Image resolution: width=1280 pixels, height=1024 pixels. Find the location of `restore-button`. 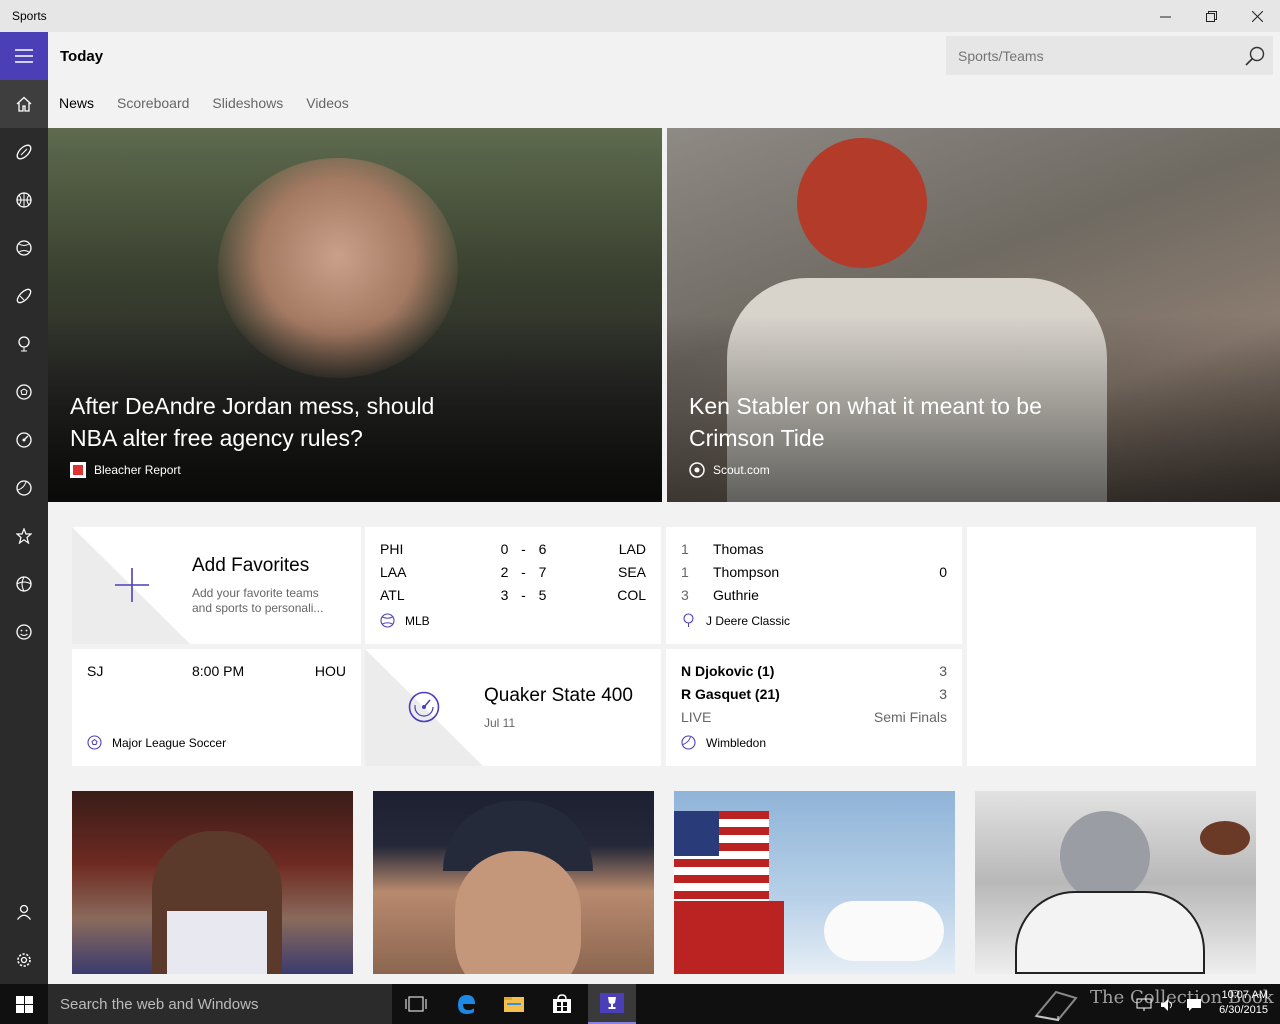

restore-button is located at coordinates (1211, 16).